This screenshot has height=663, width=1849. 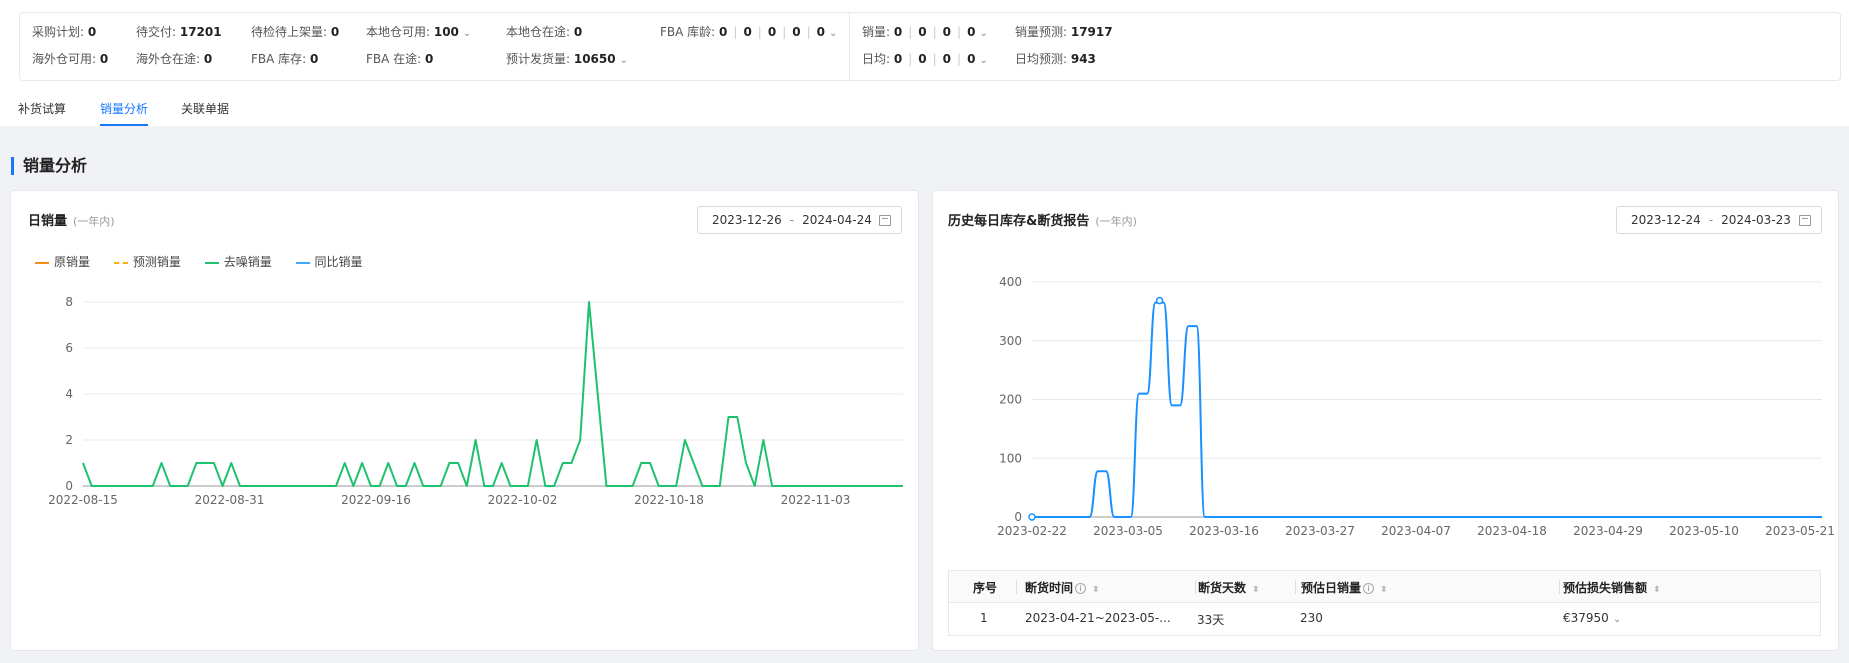 What do you see at coordinates (1617, 619) in the screenshot?
I see `chevron-down-icon: ⌄` at bounding box center [1617, 619].